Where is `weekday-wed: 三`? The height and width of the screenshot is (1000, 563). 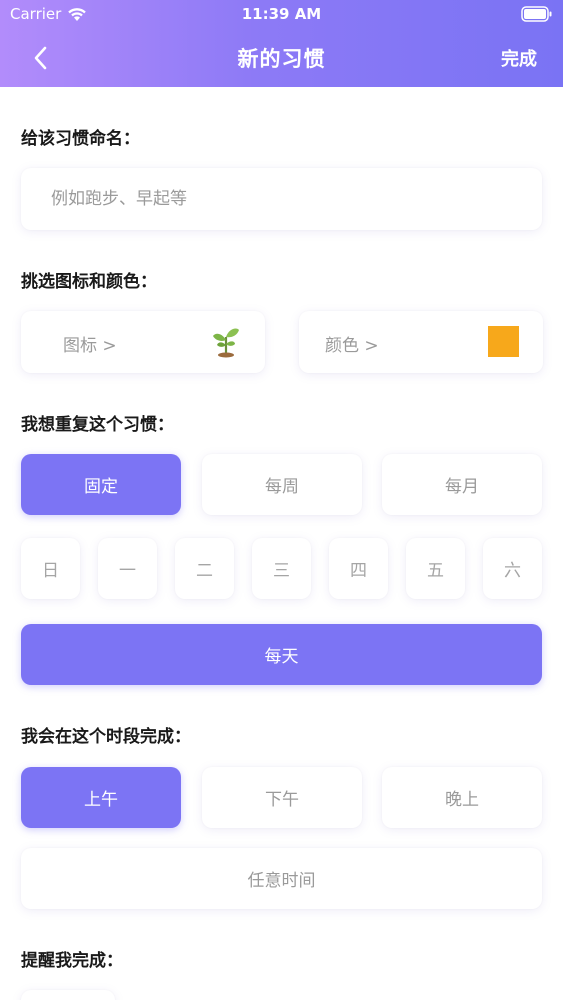 weekday-wed: 三 is located at coordinates (281, 568).